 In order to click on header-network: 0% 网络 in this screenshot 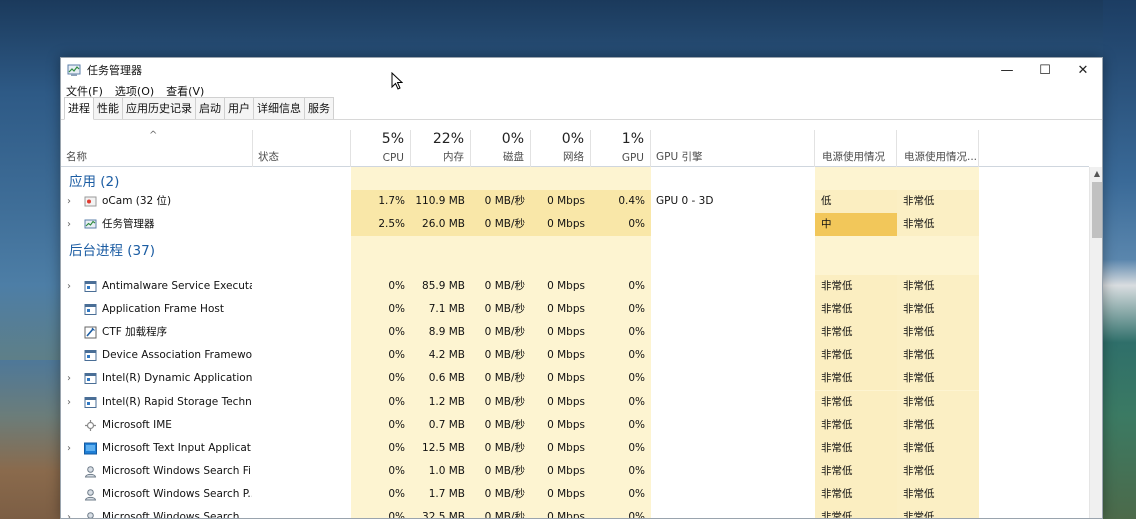, I will do `click(561, 148)`.